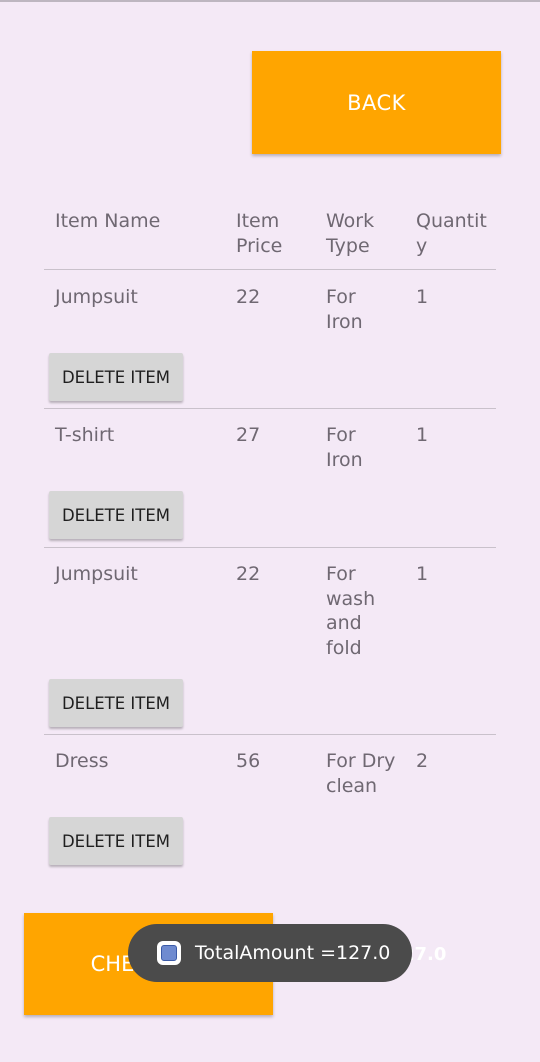 Image resolution: width=540 pixels, height=1062 pixels. What do you see at coordinates (259, 245) in the screenshot?
I see `header-item-price-line2: Price` at bounding box center [259, 245].